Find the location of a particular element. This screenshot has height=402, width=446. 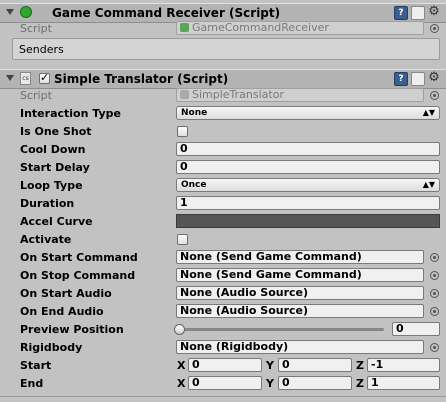

start-delay-label: Start Delay is located at coordinates (55, 167).